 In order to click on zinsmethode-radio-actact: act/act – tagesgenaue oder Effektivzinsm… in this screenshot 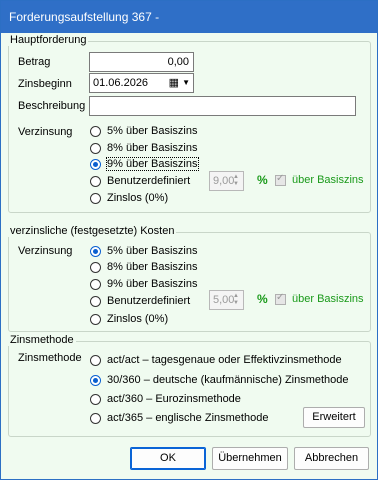, I will do `click(216, 360)`.